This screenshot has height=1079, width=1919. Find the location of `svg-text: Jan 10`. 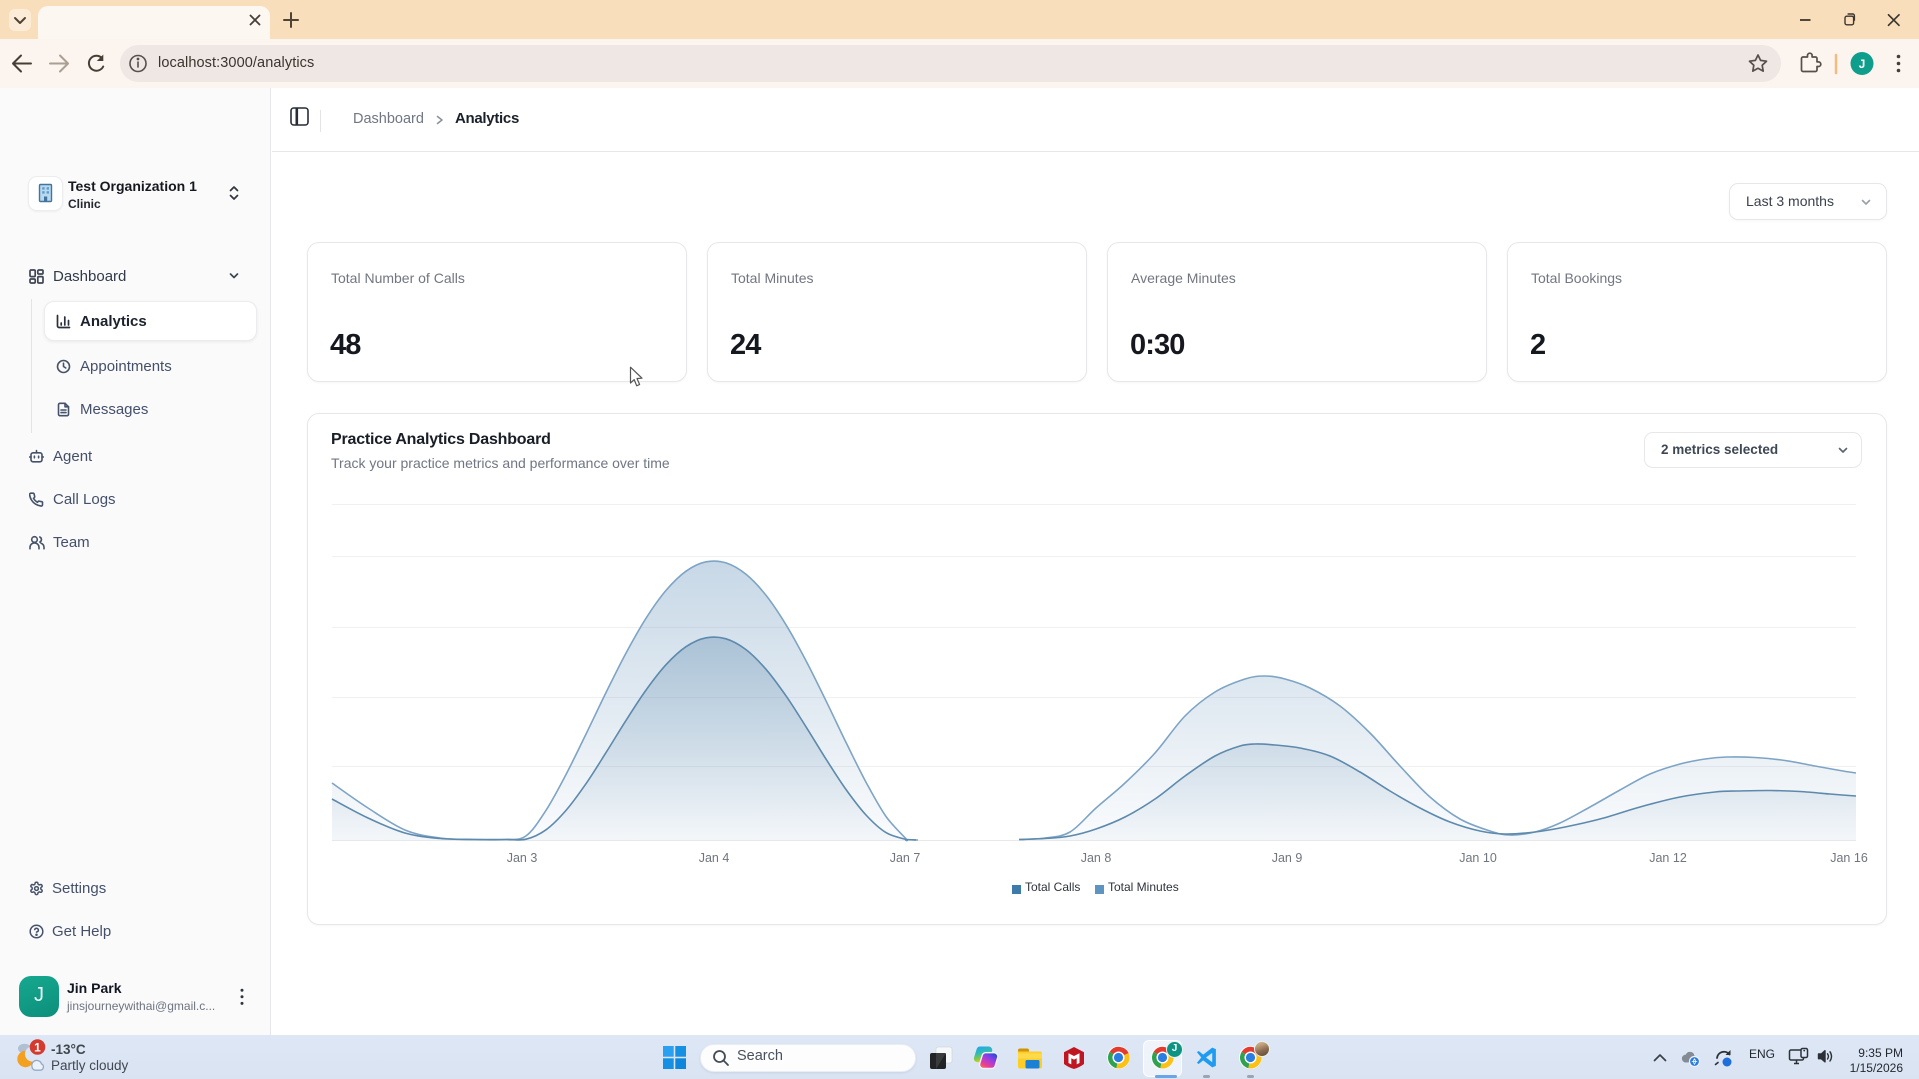

svg-text: Jan 10 is located at coordinates (1478, 858).